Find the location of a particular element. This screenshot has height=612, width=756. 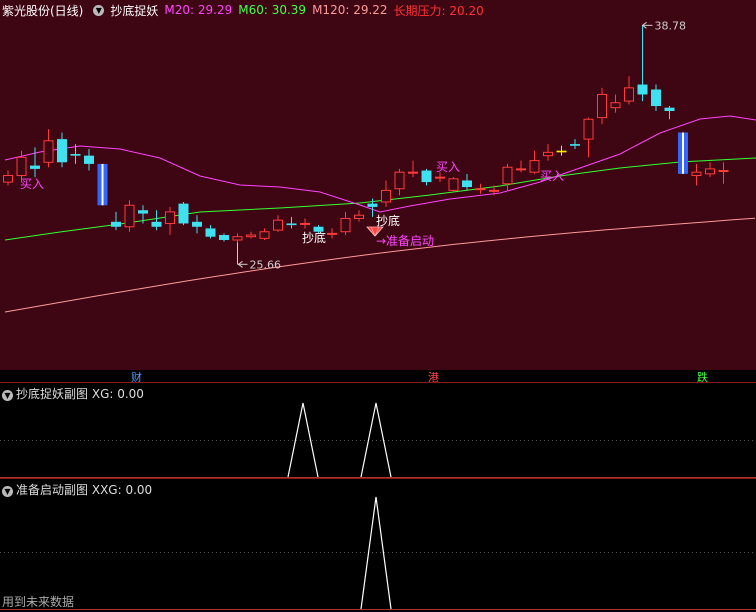

m120-value: M120: 29.22 is located at coordinates (350, 10).